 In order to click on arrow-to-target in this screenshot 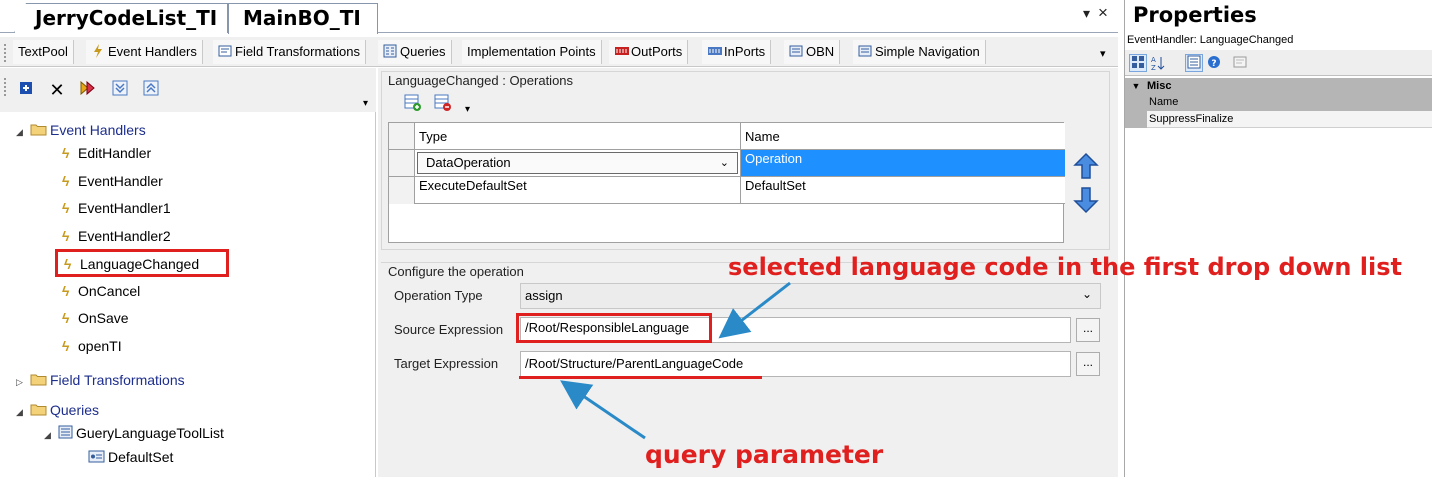, I will do `click(603, 410)`.